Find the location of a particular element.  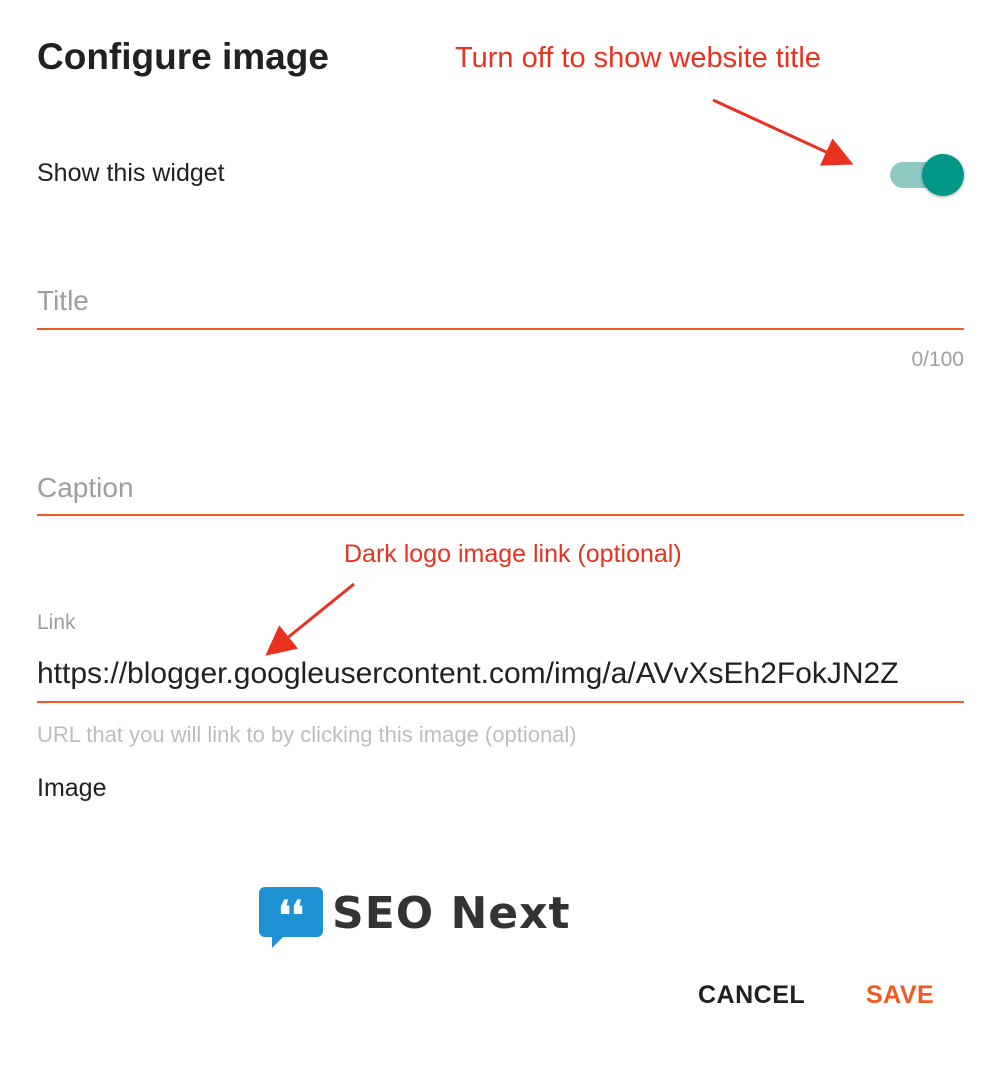

arrow-to-link is located at coordinates (310, 619).